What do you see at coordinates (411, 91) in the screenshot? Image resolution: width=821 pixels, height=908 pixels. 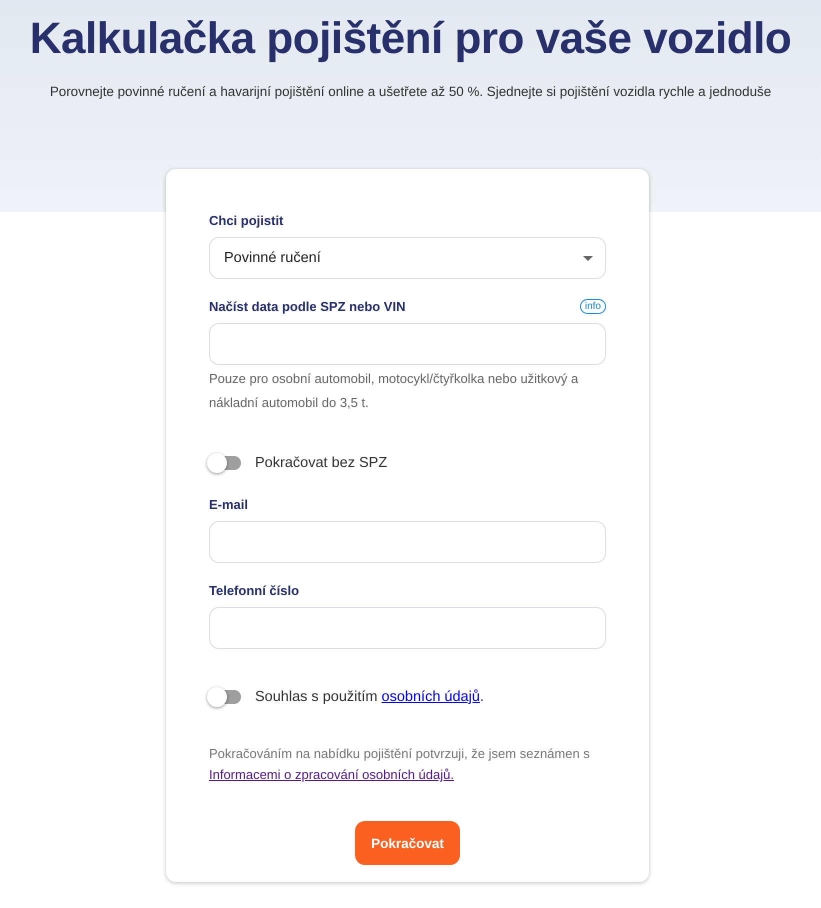 I see `page-subtitle: Porovnejte povinné ručení a havarijní pojištění online a ušetřete až 50 %. Sjednejte si pojištění vozidla rychle a jednoduše` at bounding box center [411, 91].